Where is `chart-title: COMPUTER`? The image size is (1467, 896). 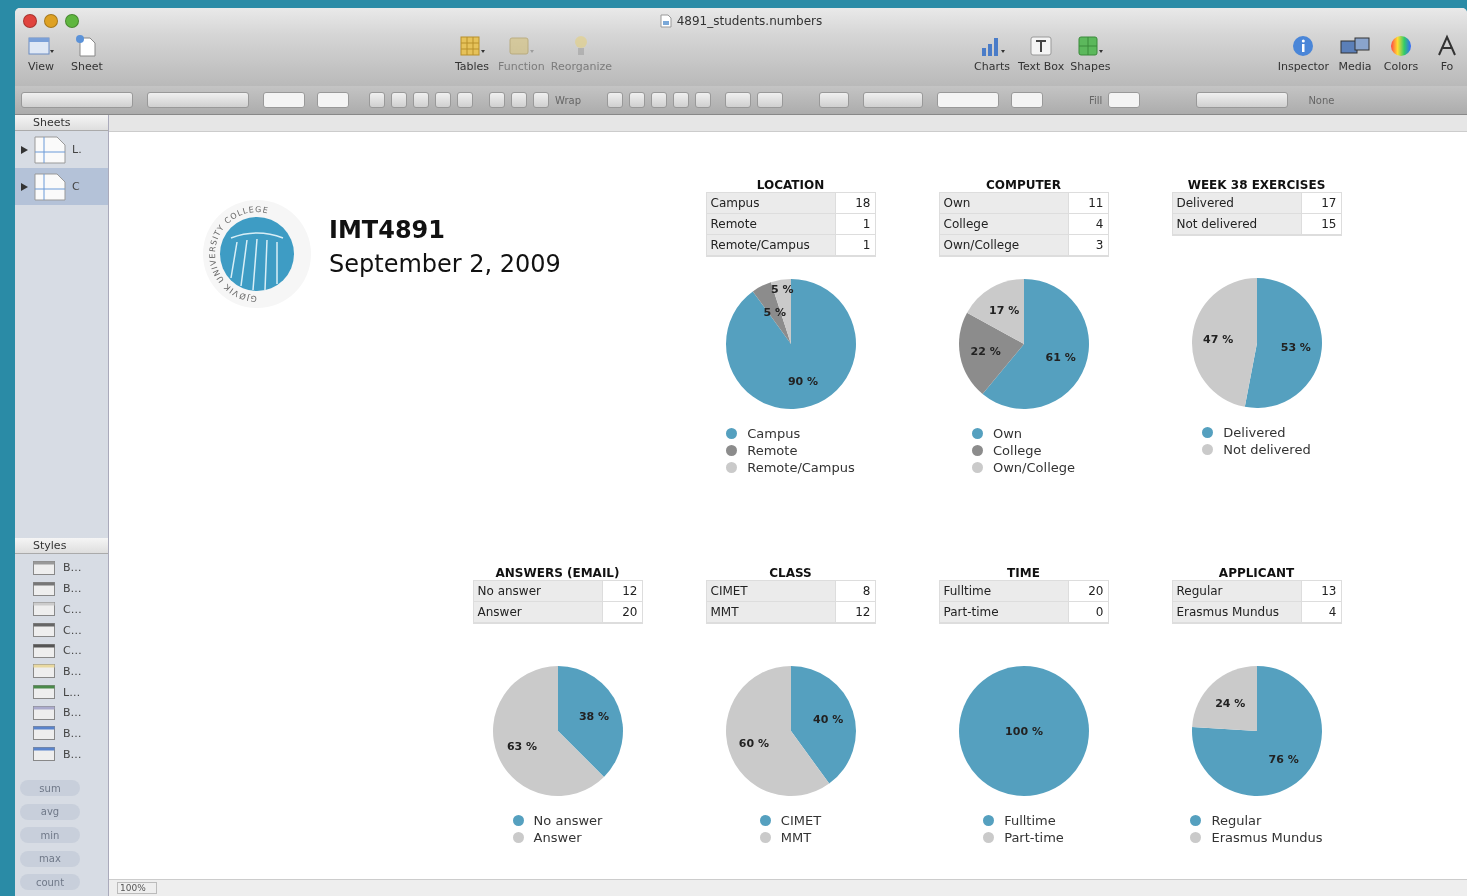 chart-title: COMPUTER is located at coordinates (1023, 185).